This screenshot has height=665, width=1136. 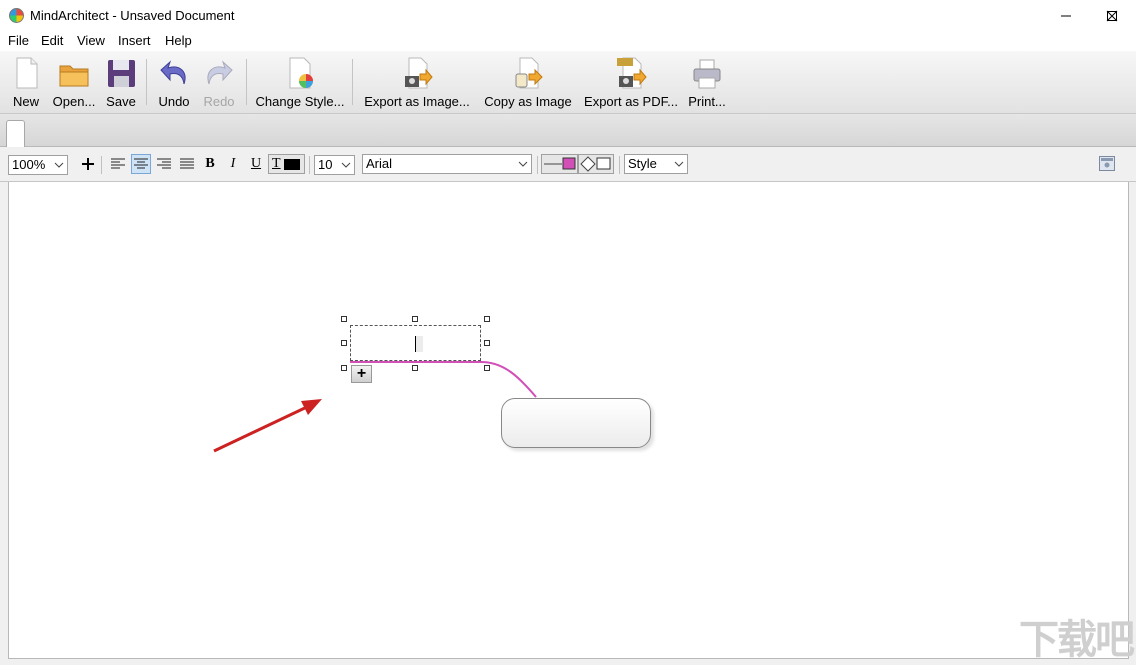 I want to click on align-center-icon, so click(x=141, y=163).